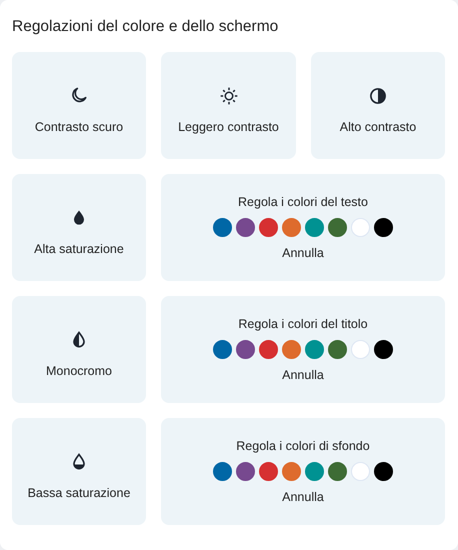 Image resolution: width=458 pixels, height=550 pixels. Describe the element at coordinates (303, 446) in the screenshot. I see `picker-title: Regola i colori di sfondo` at that location.